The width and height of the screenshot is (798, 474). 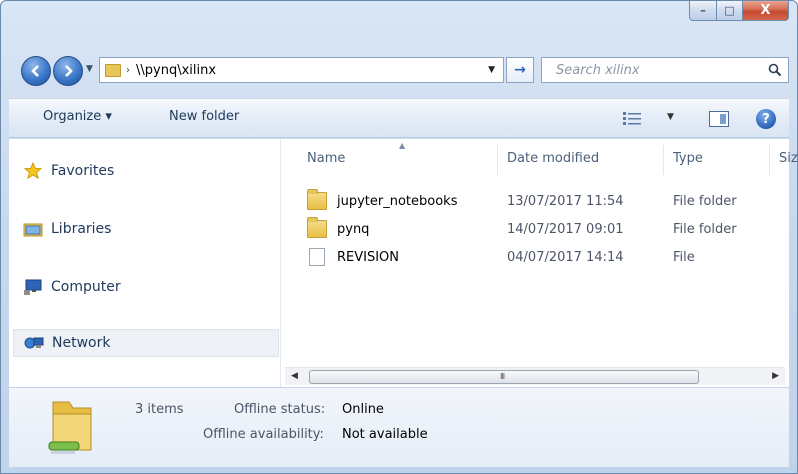 I want to click on column-header-size: Siz, so click(x=788, y=158).